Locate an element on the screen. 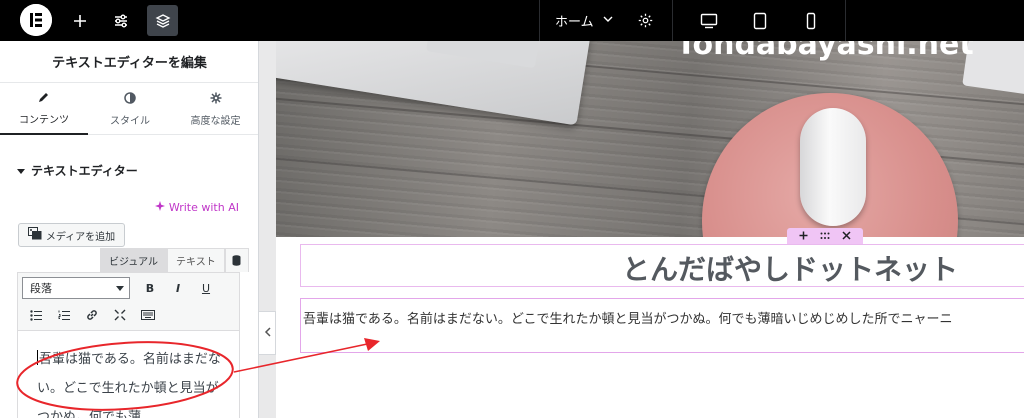 The image size is (1024, 418). chevron-left-icon is located at coordinates (267, 333).